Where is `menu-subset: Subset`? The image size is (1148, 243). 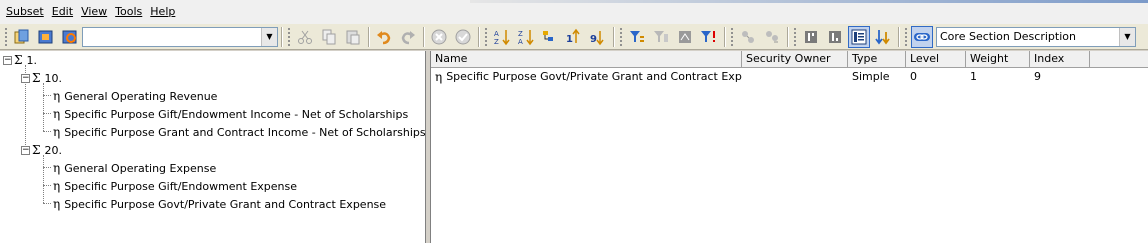
menu-subset: Subset is located at coordinates (25, 12).